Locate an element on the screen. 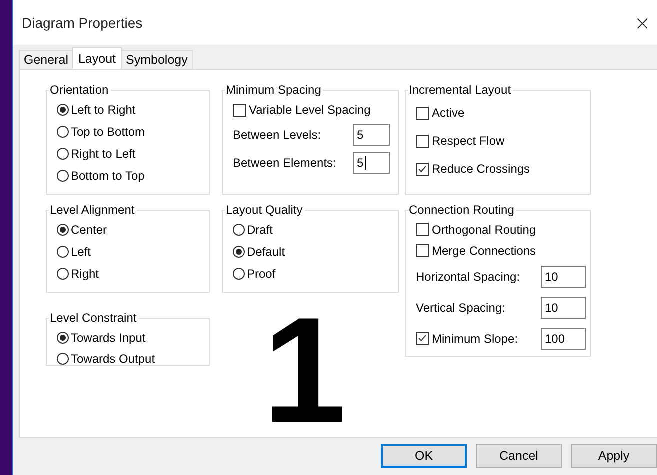  radio-label: Bottom to Top is located at coordinates (108, 176).